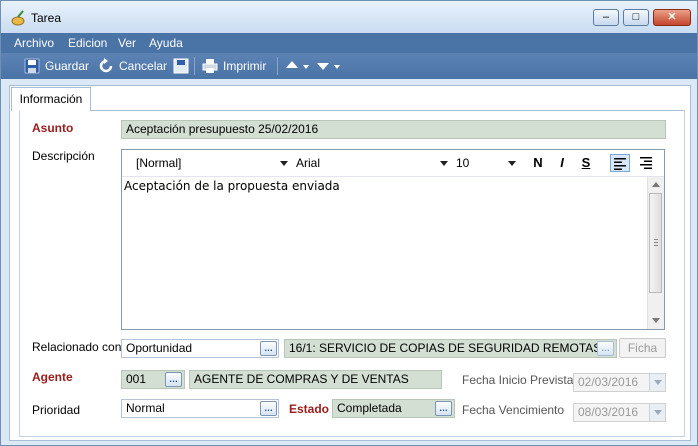  What do you see at coordinates (349, 66) in the screenshot?
I see `toolbar: Guardar Cancelar Imprimir` at bounding box center [349, 66].